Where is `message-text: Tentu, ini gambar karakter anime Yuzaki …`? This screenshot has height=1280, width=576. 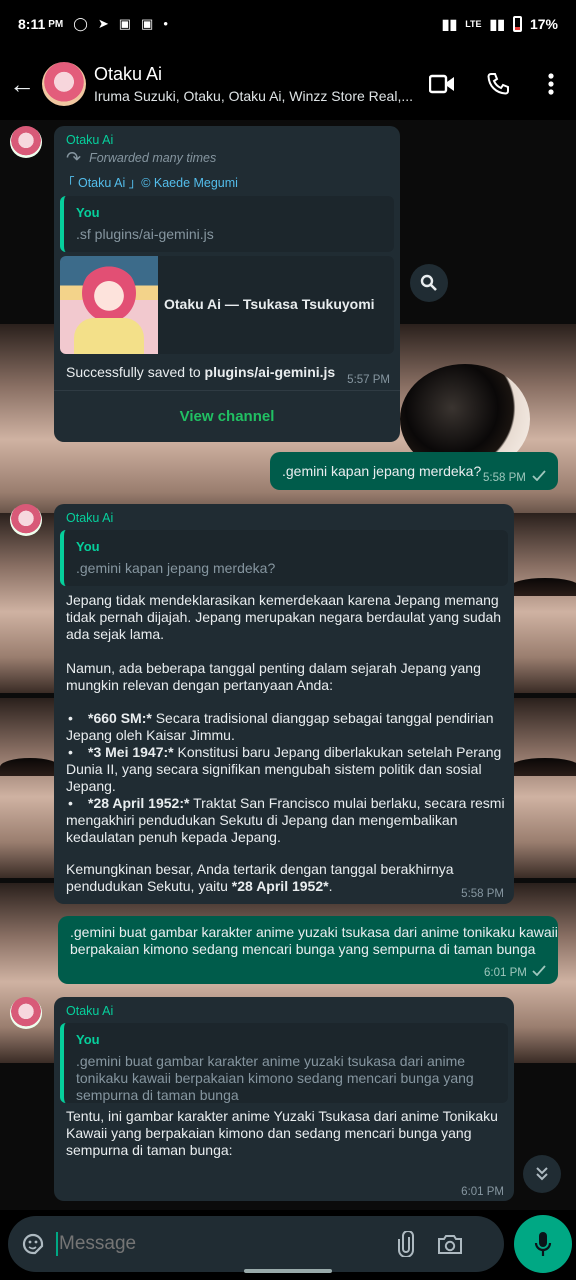
message-text: Tentu, ini gambar karakter anime Yuzaki … is located at coordinates (282, 1133).